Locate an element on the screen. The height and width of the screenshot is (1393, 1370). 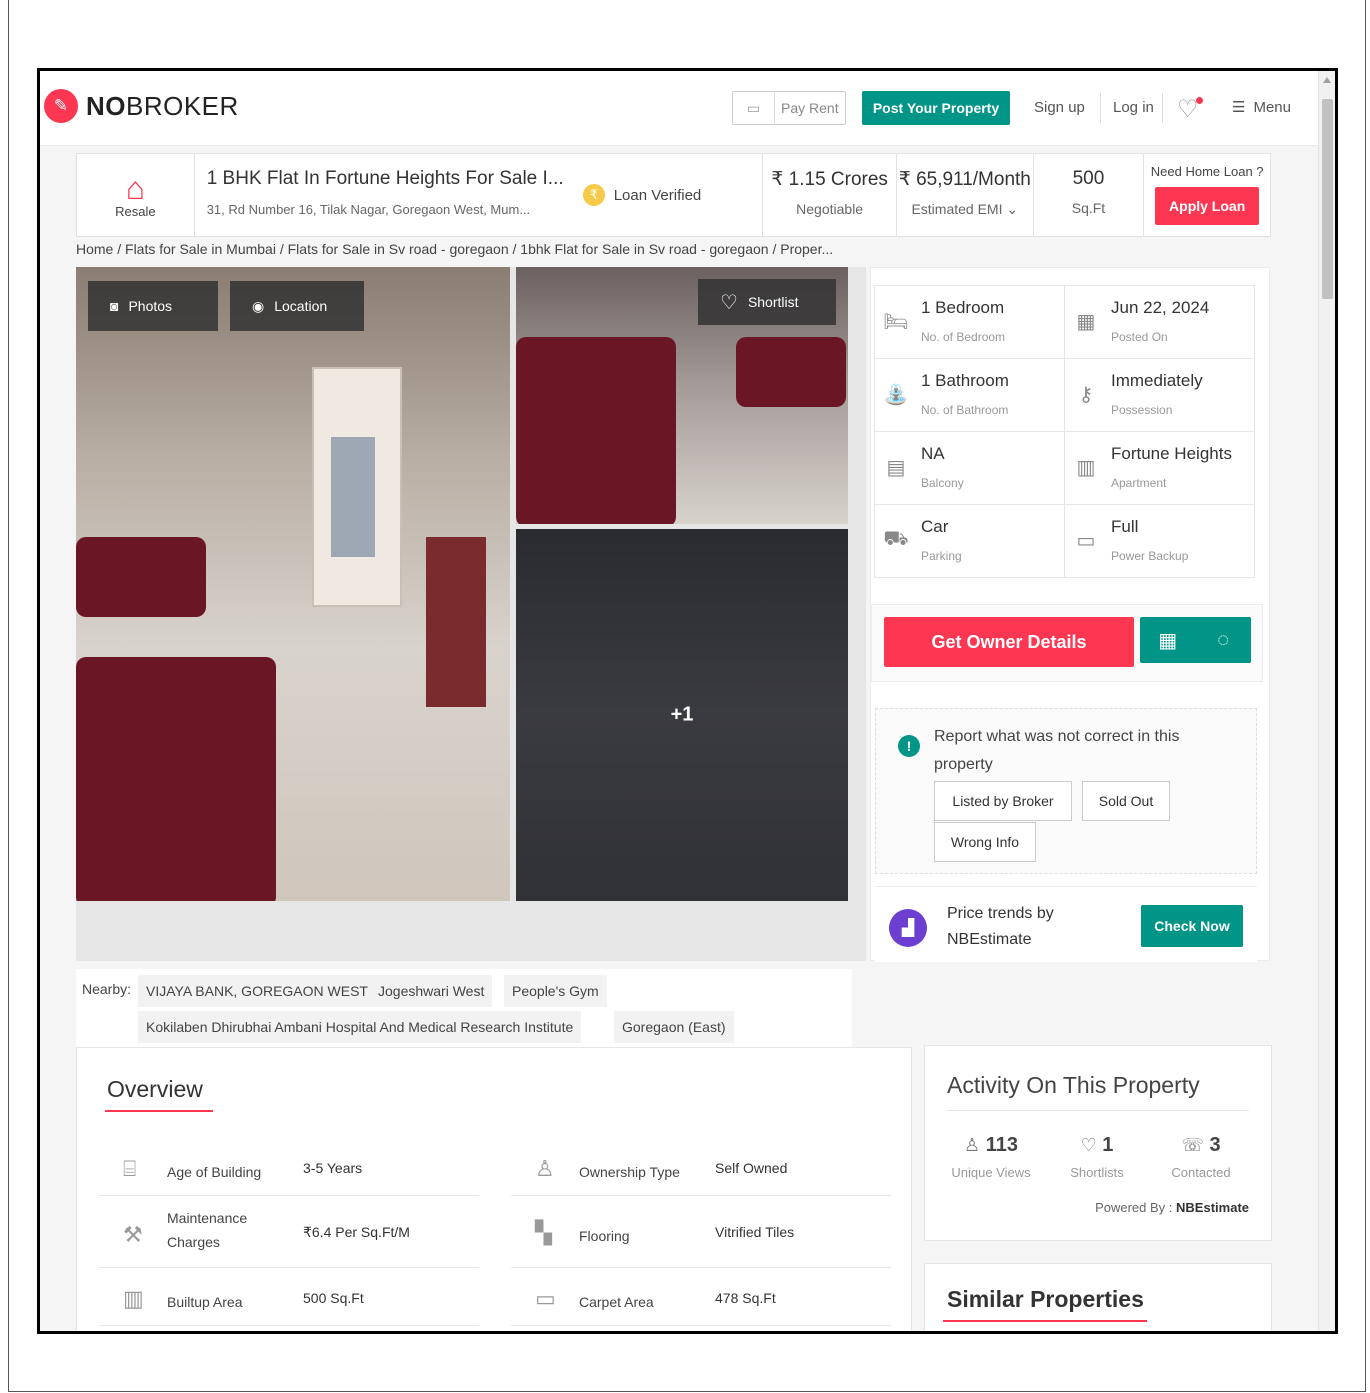
vertical-scrollbar is located at coordinates (1326, 701).